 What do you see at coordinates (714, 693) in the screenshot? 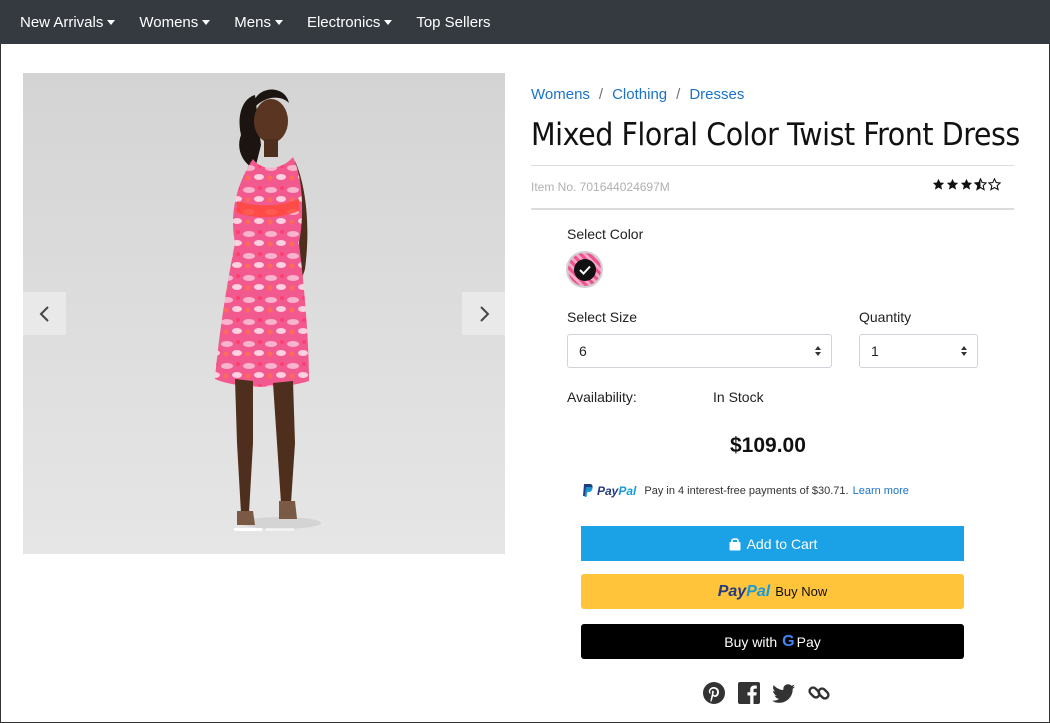
I see `pinterest-icon` at bounding box center [714, 693].